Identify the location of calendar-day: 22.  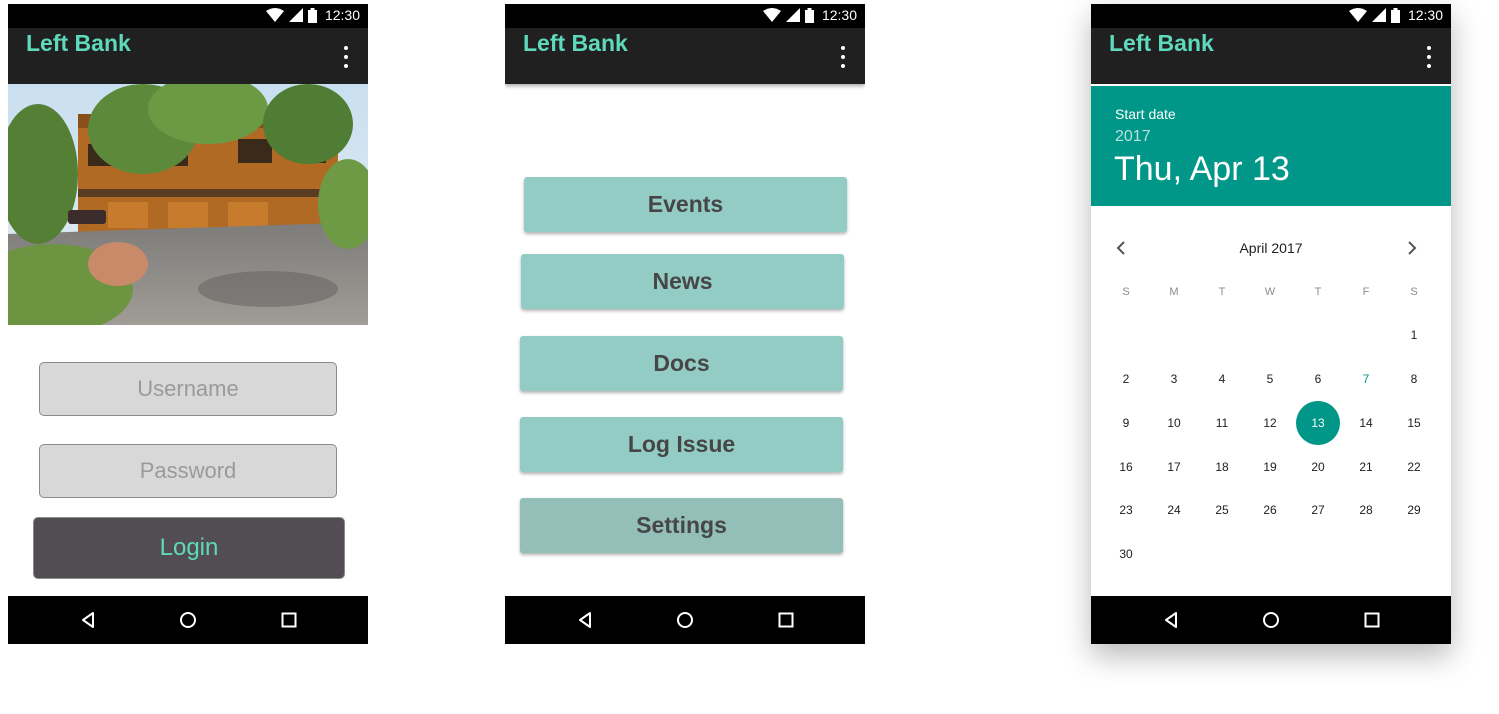
(1414, 467).